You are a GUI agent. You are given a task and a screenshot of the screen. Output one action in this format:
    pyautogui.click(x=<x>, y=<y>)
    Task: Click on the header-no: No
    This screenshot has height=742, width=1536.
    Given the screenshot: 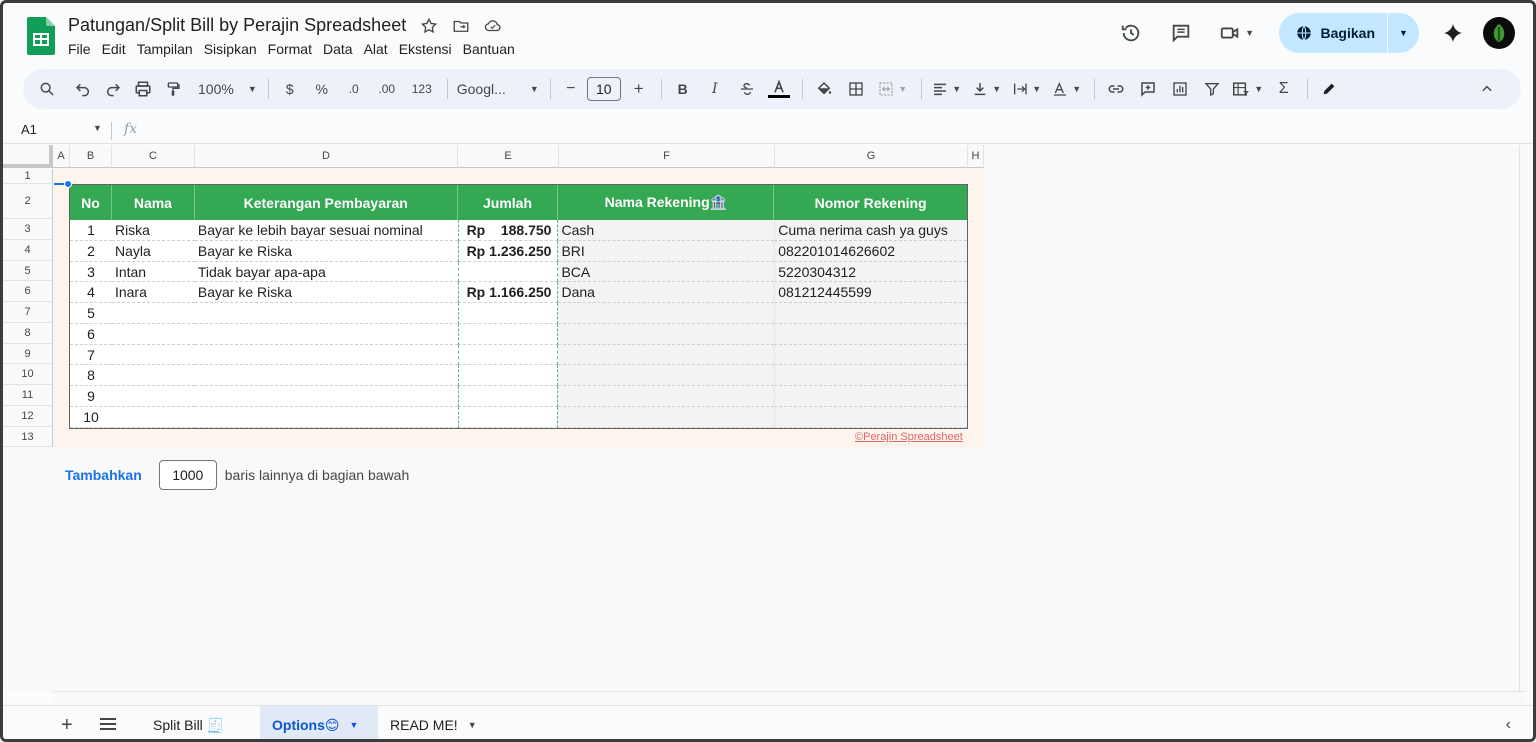 What is the action you would take?
    pyautogui.click(x=91, y=202)
    